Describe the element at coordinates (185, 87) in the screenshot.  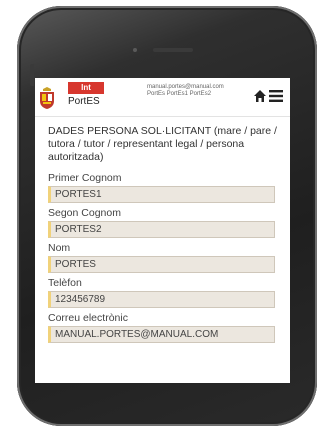
I see `user-email: manual.portes@manual.com` at that location.